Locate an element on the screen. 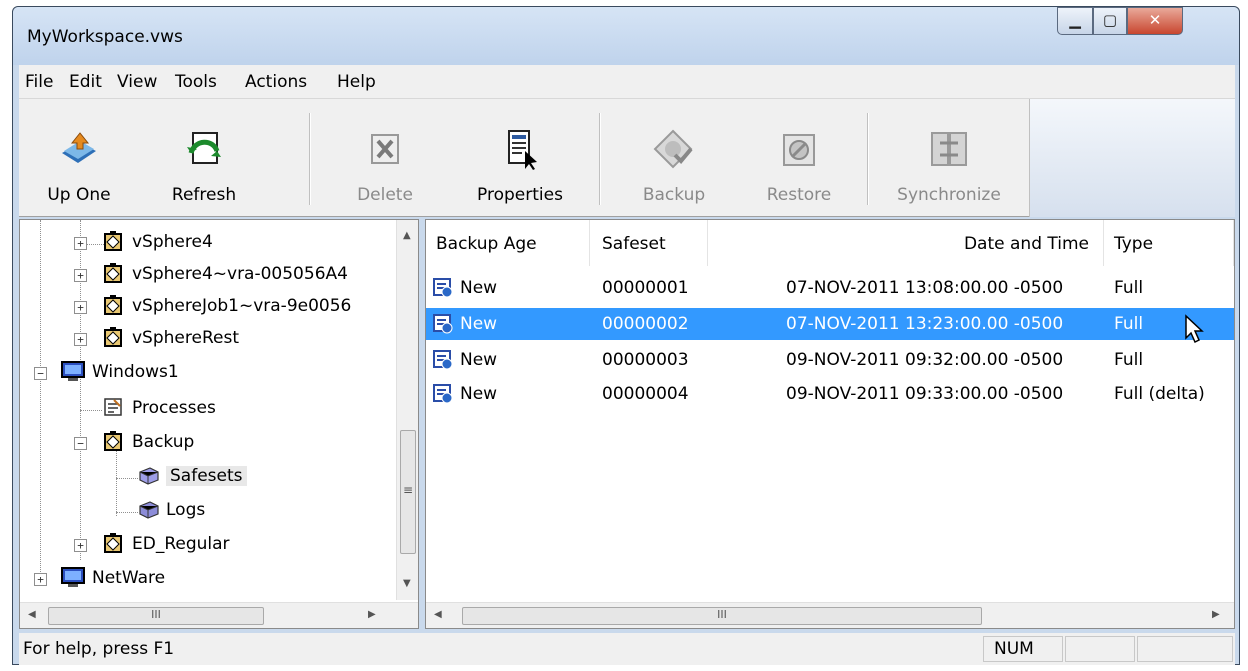  backup-label: Backup is located at coordinates (674, 195).